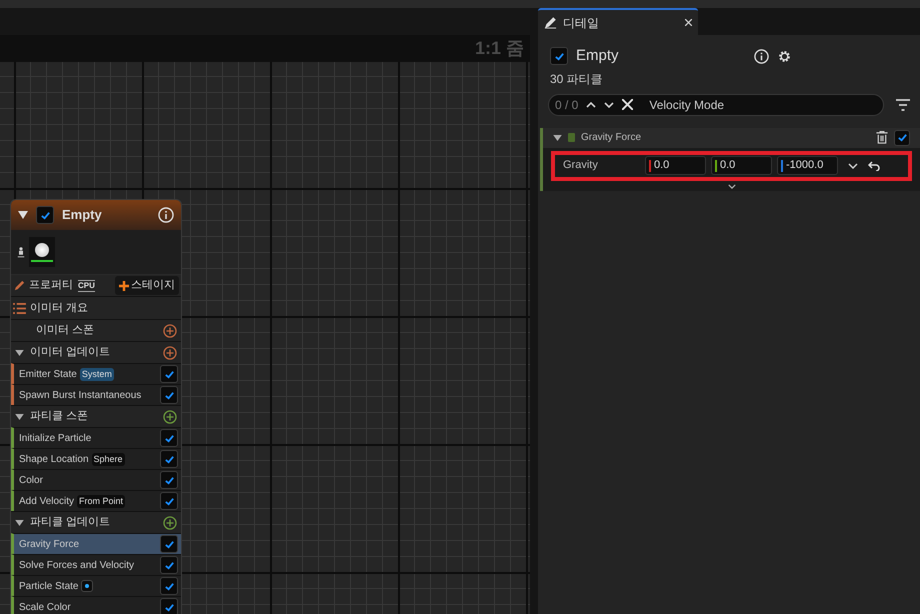 This screenshot has height=614, width=920. I want to click on emitter-node, so click(96, 406).